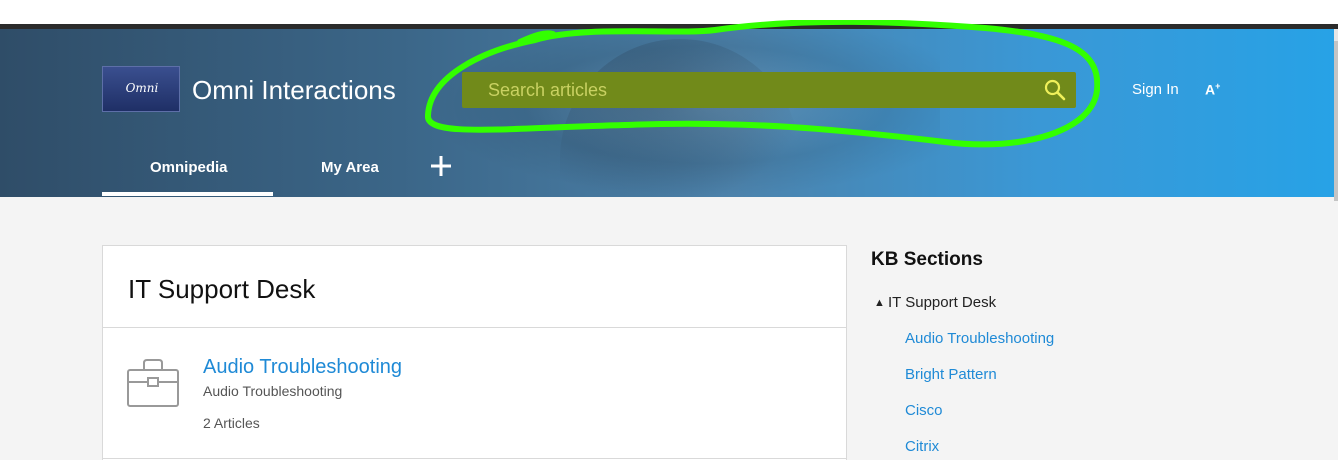  Describe the element at coordinates (187, 194) in the screenshot. I see `active-tab-indicator` at that location.